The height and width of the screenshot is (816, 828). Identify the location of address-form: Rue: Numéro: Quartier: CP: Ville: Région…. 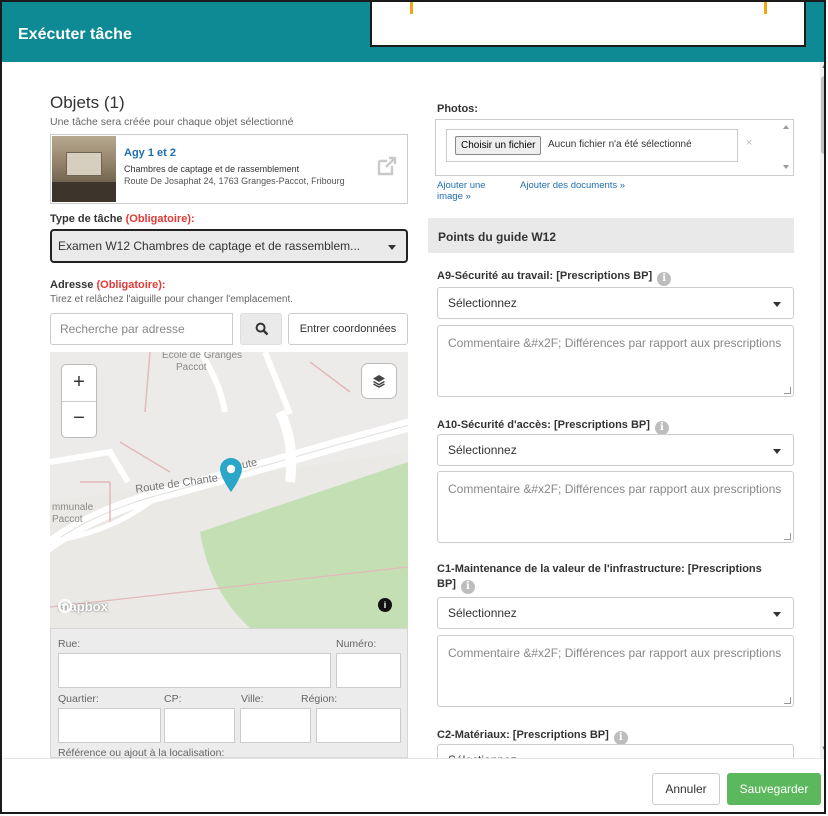
(229, 693).